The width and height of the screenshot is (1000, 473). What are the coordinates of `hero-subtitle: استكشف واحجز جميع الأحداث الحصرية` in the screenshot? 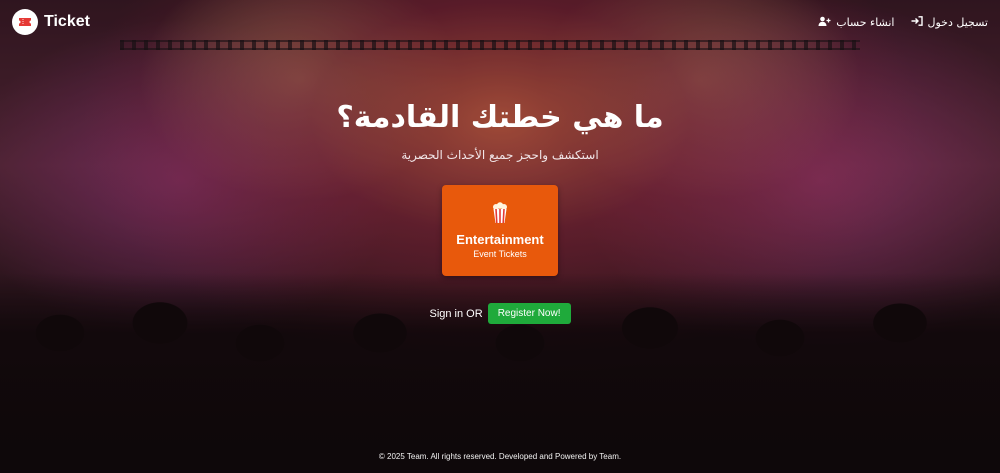 It's located at (500, 155).